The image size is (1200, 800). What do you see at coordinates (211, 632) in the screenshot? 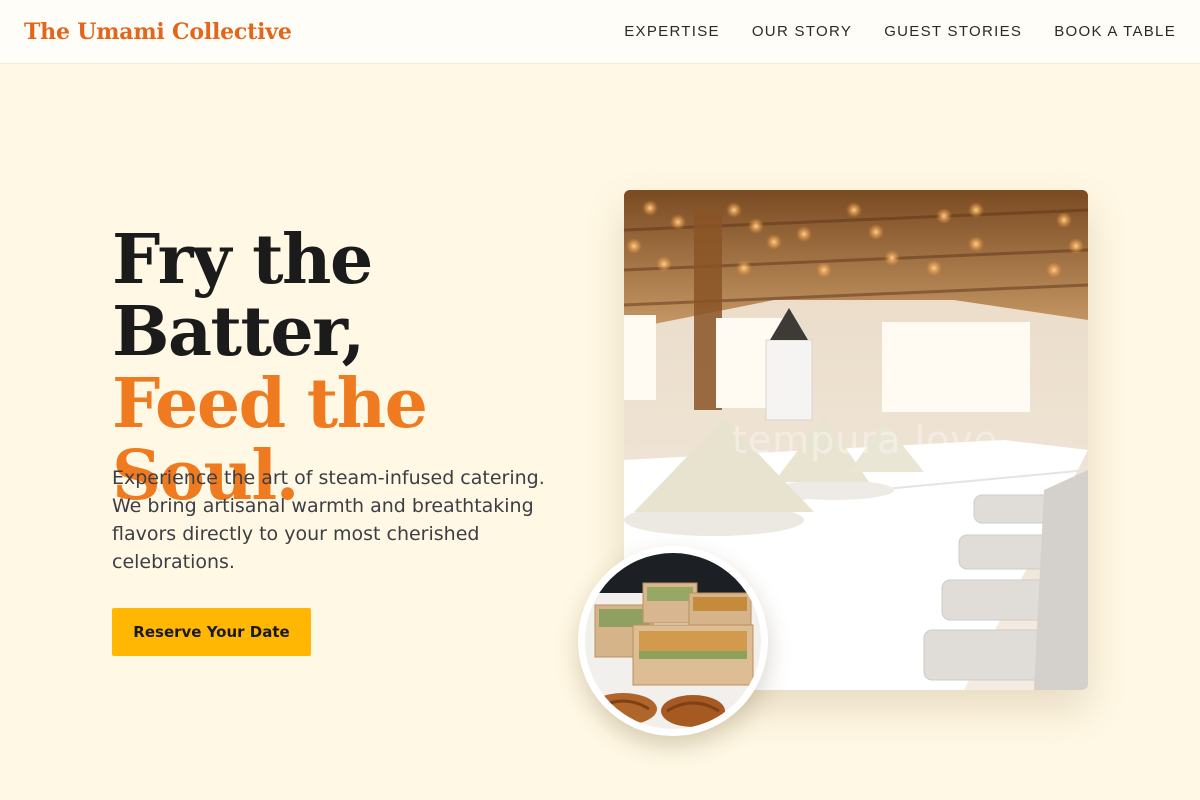
I see `reserve-date-button: Reserve Your Date` at bounding box center [211, 632].